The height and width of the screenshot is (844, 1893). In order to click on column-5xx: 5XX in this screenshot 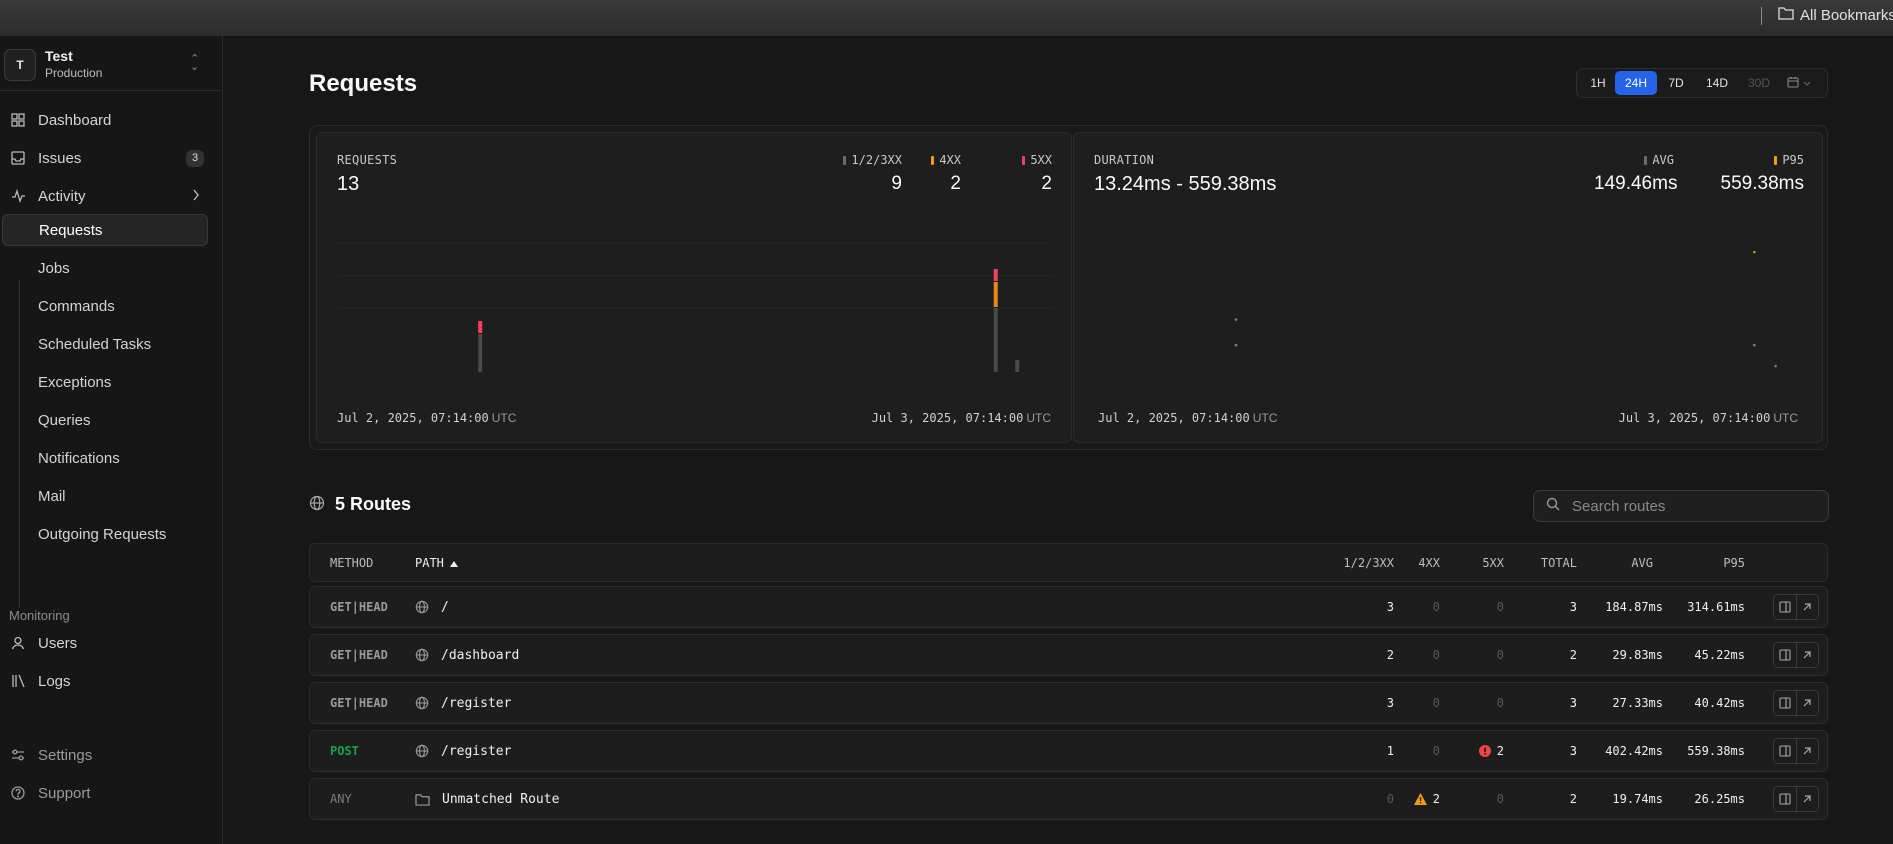, I will do `click(1493, 562)`.